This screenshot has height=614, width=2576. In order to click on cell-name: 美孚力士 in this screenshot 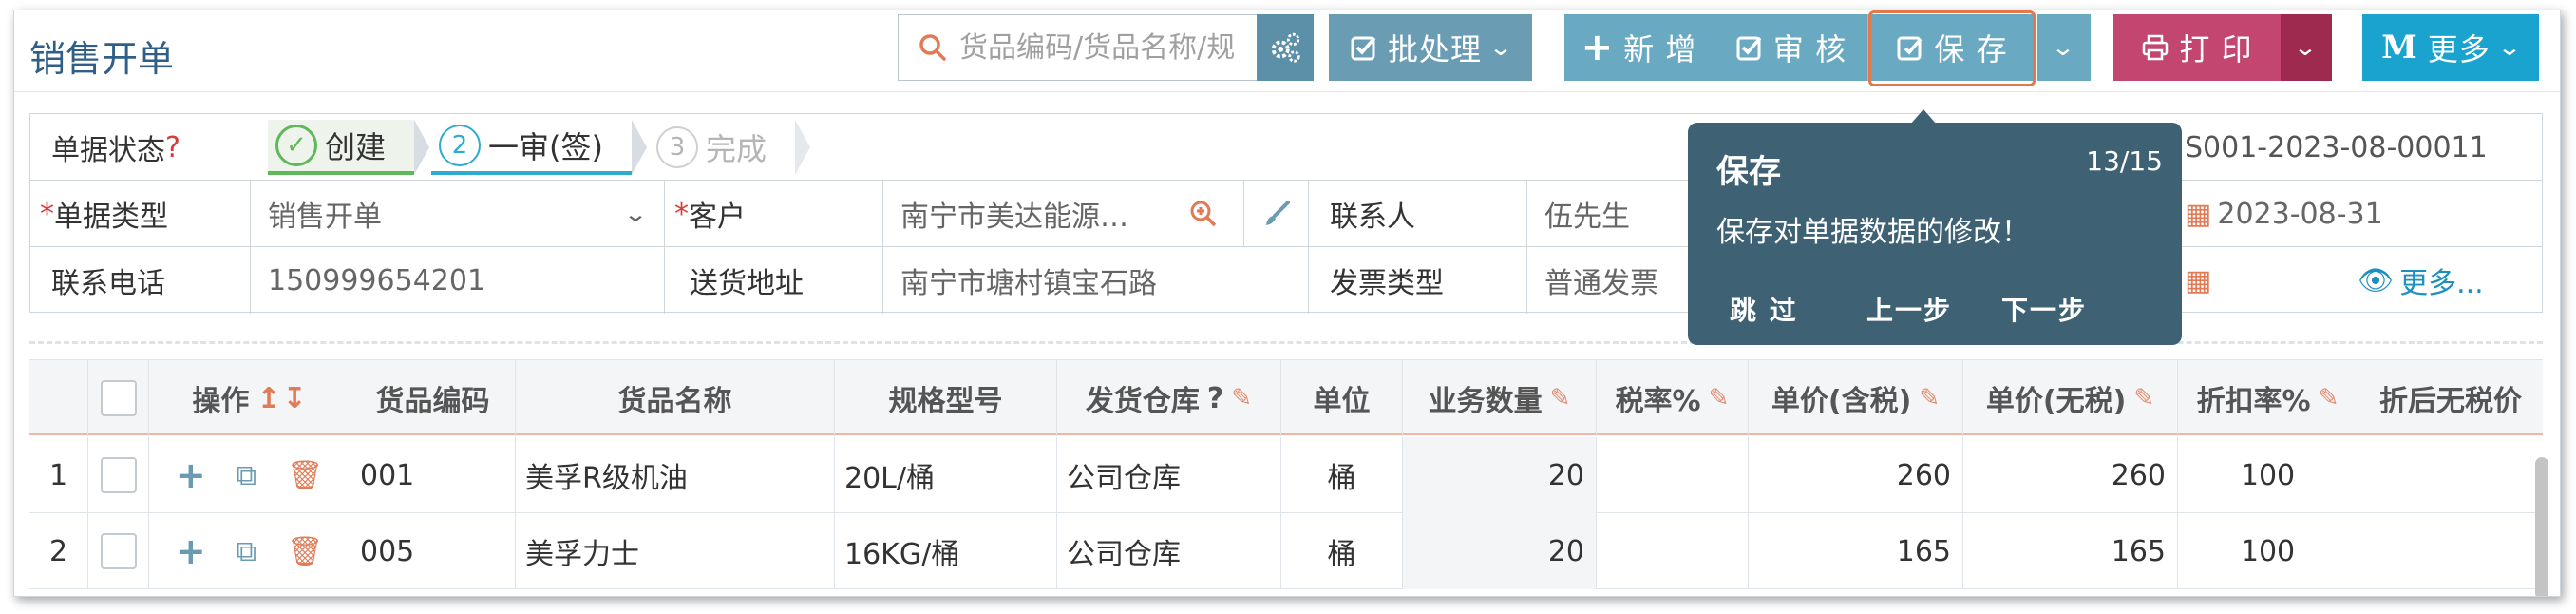, I will do `click(675, 551)`.